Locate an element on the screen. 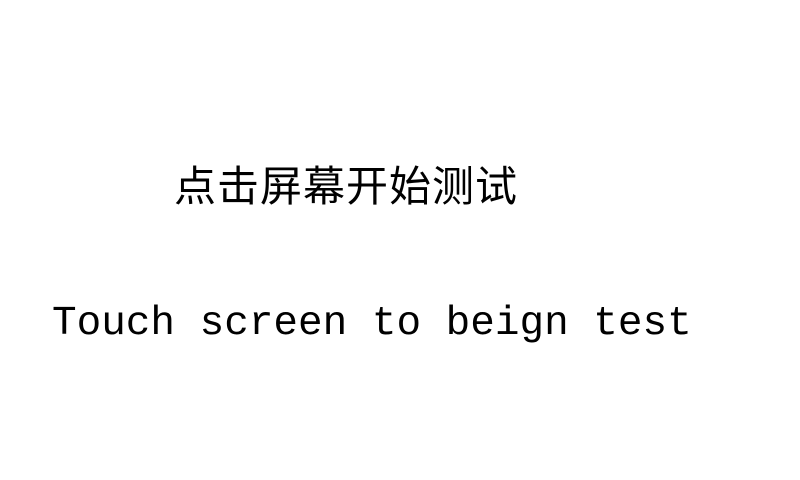  prompt-english: Touch screen to beign test is located at coordinates (372, 324).